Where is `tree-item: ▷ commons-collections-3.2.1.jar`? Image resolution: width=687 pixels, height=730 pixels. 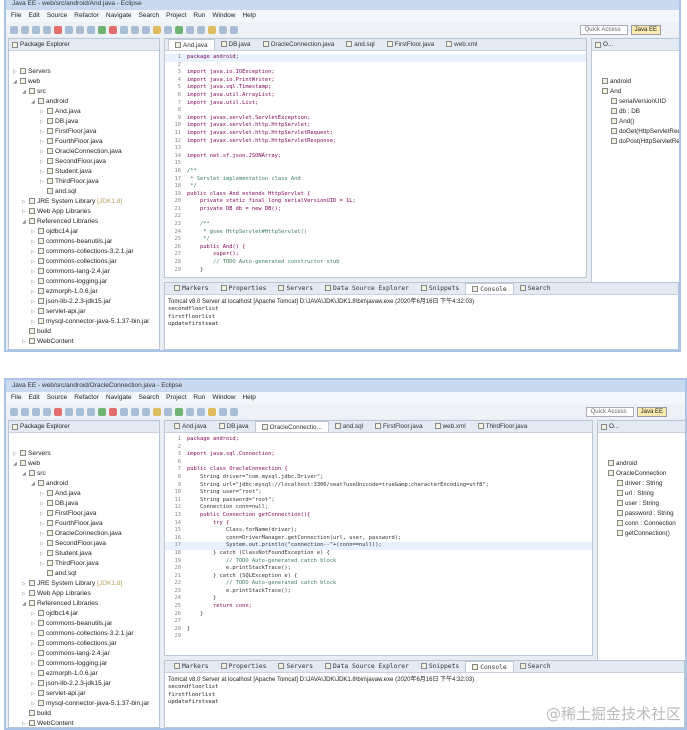
tree-item: ▷ commons-collections-3.2.1.jar is located at coordinates (84, 634).